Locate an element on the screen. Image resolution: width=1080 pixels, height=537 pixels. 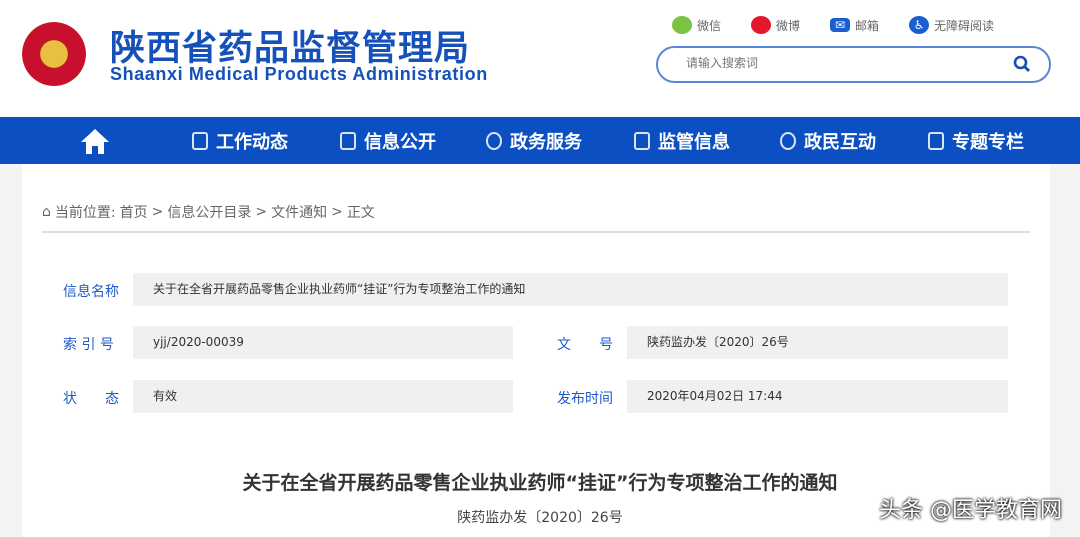
nav-label: 政民互动 is located at coordinates (840, 142).